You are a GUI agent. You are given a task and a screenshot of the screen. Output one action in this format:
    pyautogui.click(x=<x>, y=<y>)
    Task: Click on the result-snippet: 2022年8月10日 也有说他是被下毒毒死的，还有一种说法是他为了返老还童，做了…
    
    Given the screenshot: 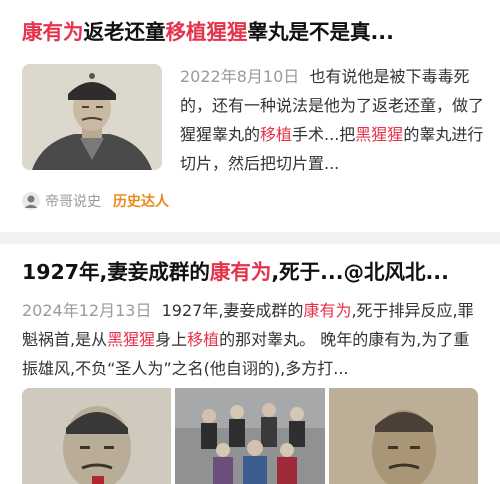 What is the action you would take?
    pyautogui.click(x=332, y=120)
    